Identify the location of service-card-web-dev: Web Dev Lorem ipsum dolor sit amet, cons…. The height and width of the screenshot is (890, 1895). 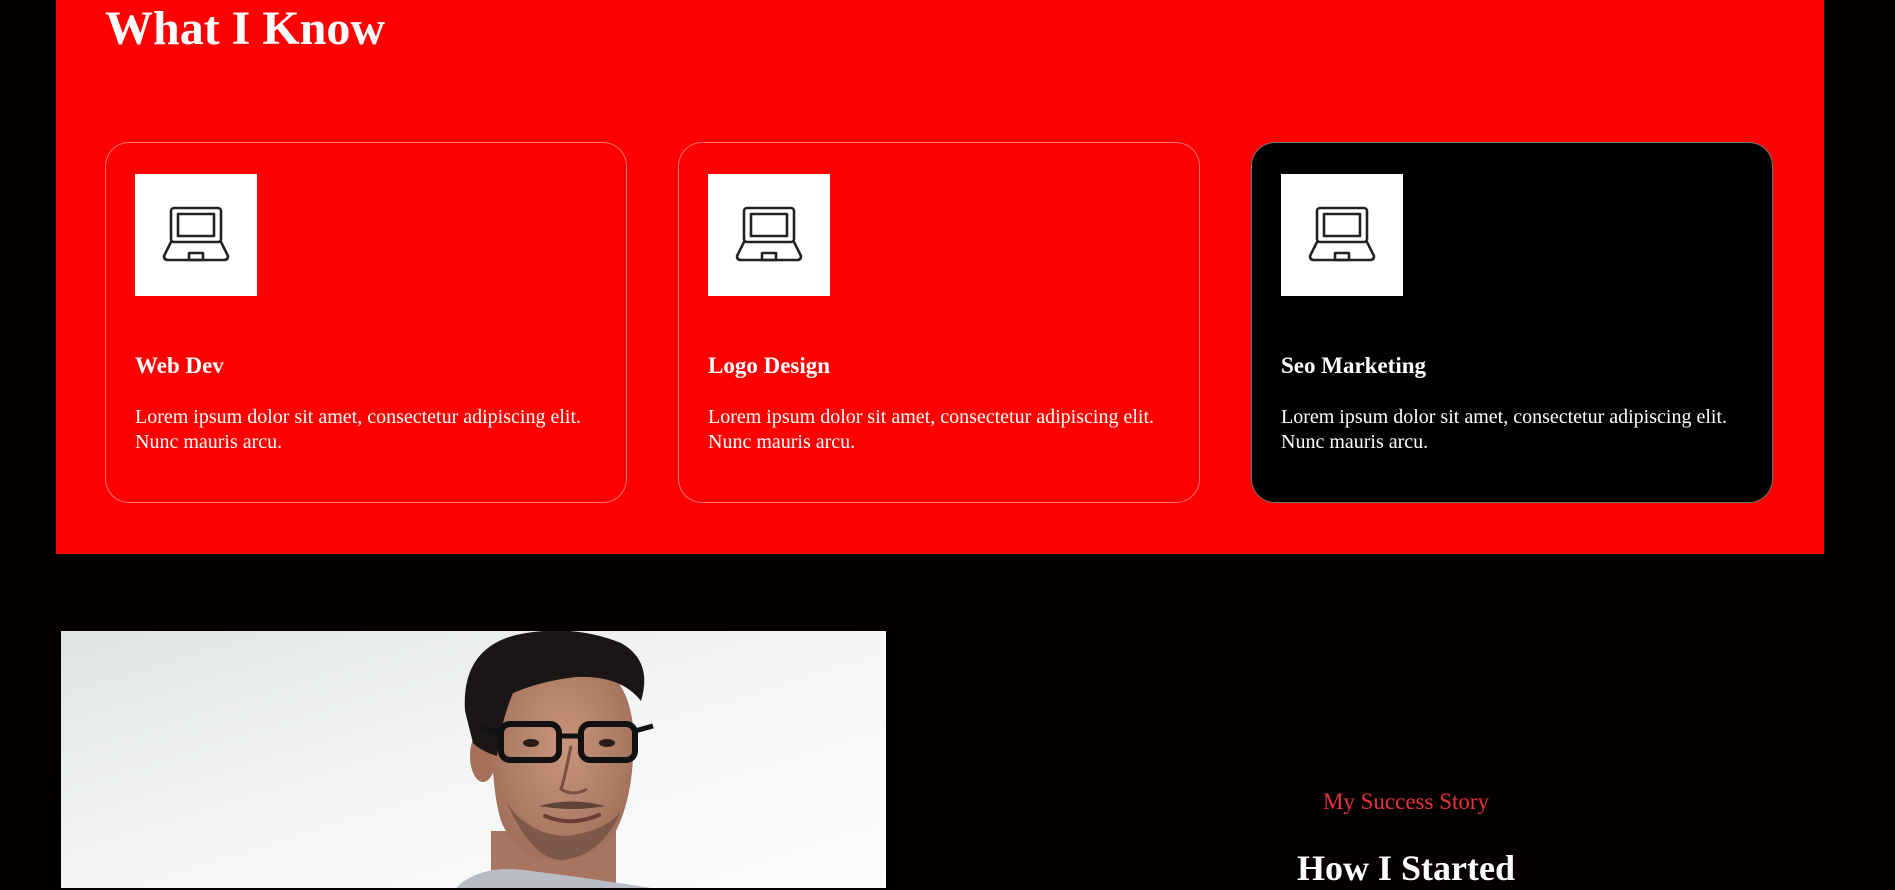
(366, 322).